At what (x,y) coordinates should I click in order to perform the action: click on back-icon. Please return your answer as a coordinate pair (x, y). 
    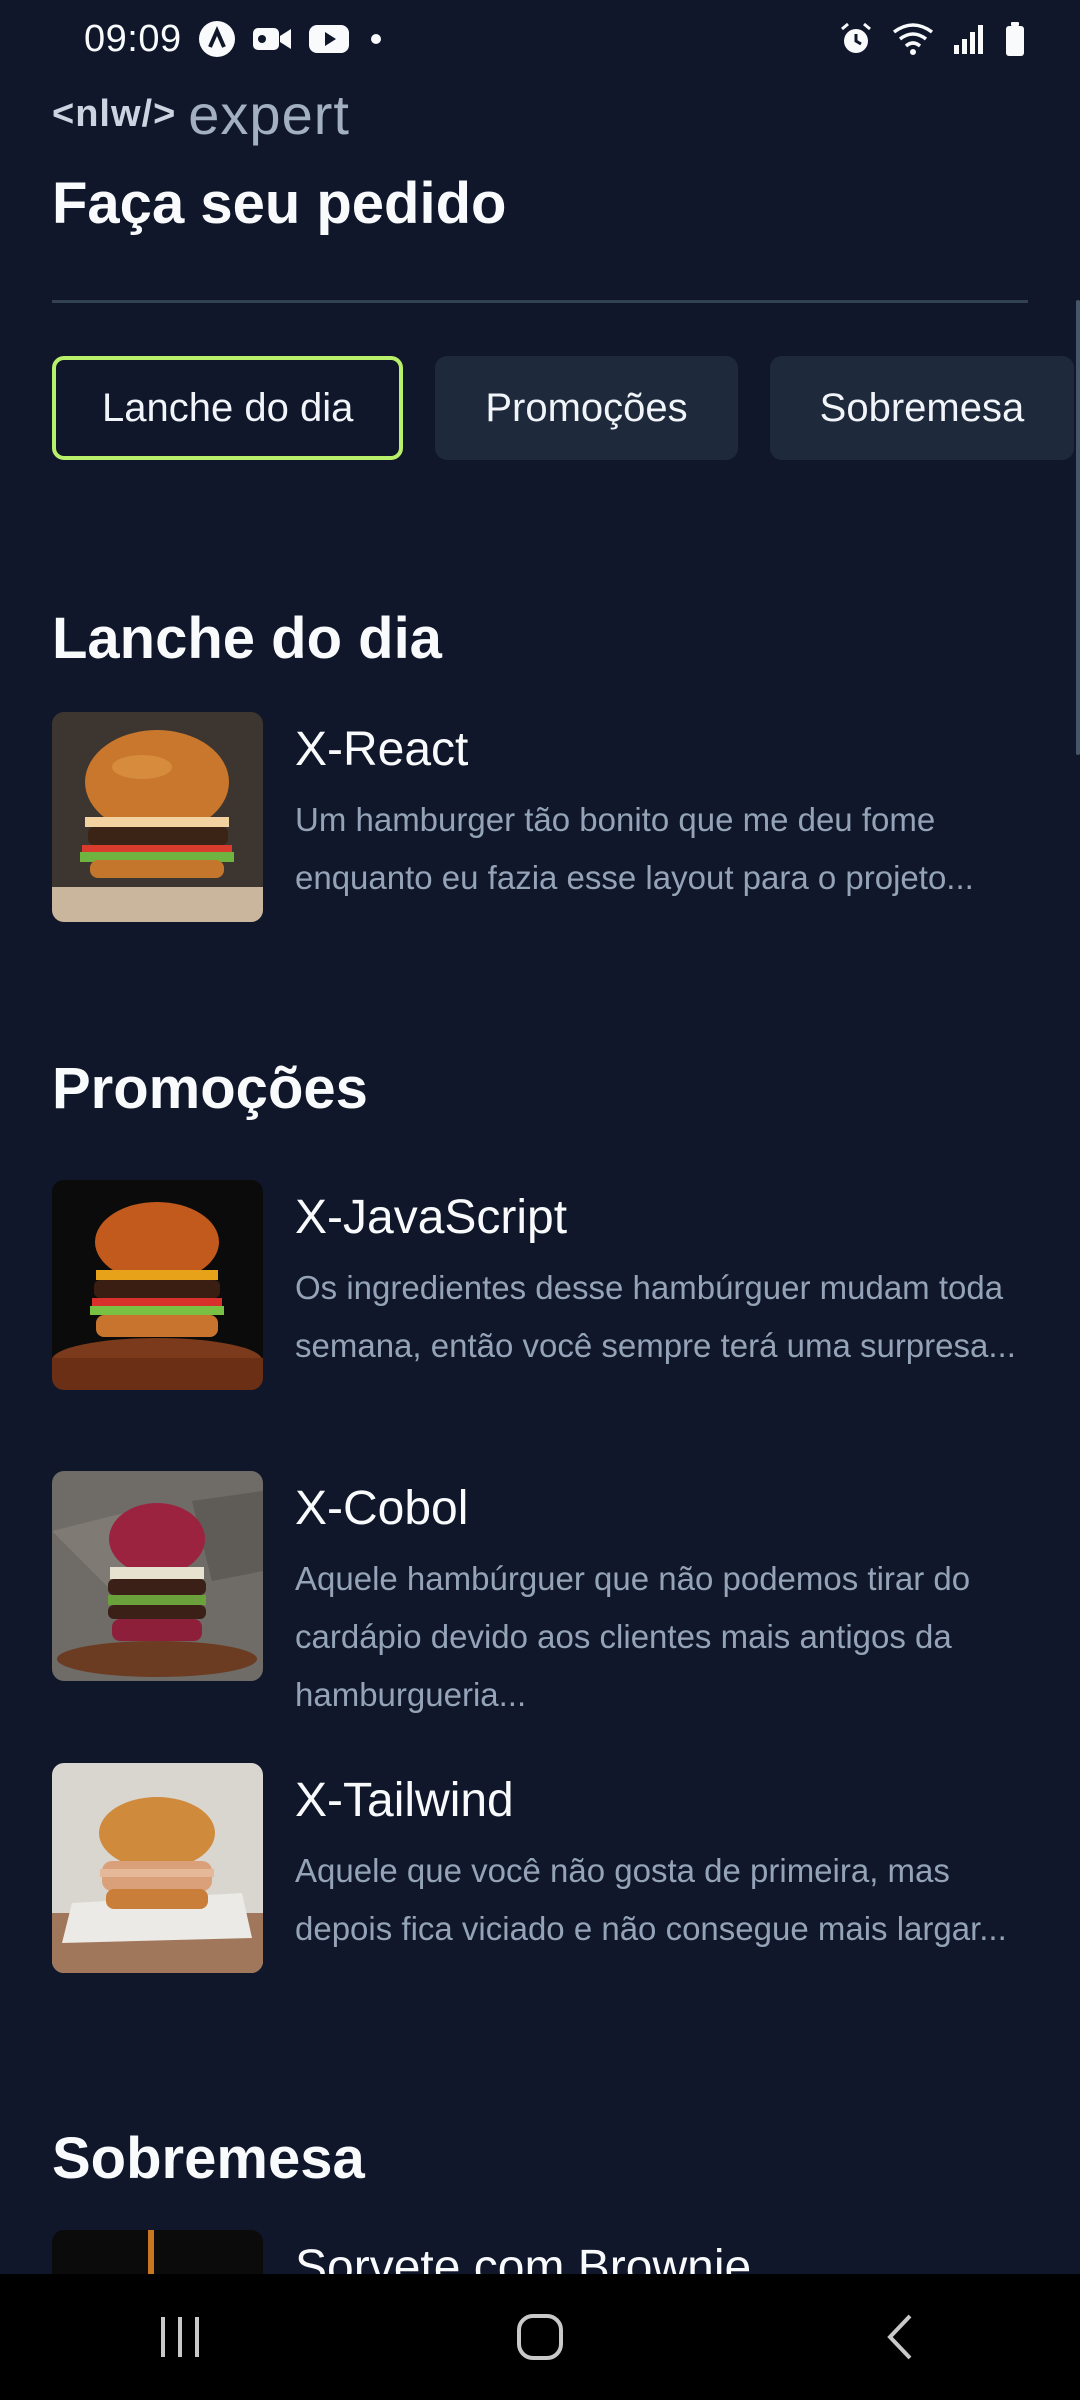
    Looking at the image, I should click on (899, 2337).